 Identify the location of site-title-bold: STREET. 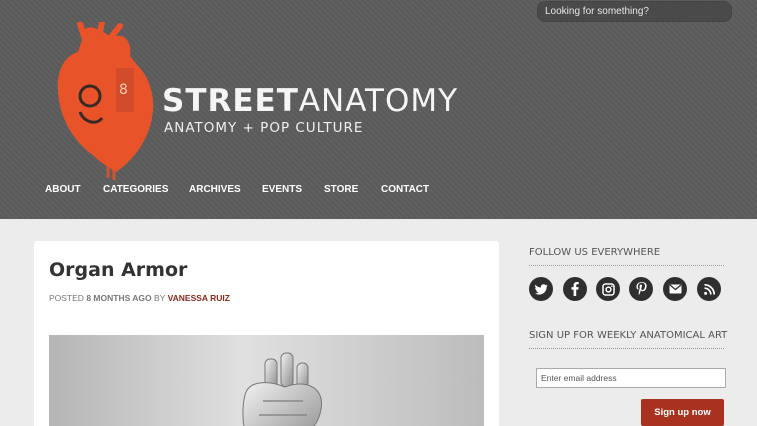
(230, 101).